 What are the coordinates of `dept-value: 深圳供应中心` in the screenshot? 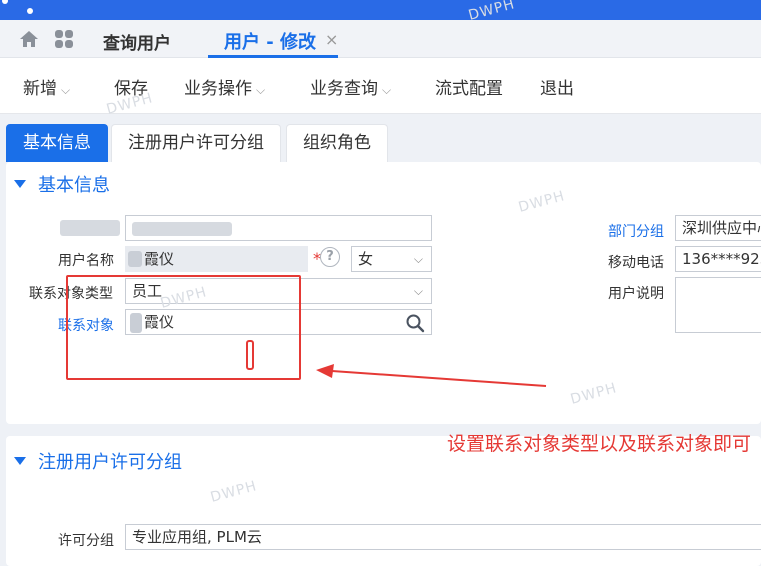 It's located at (721, 228).